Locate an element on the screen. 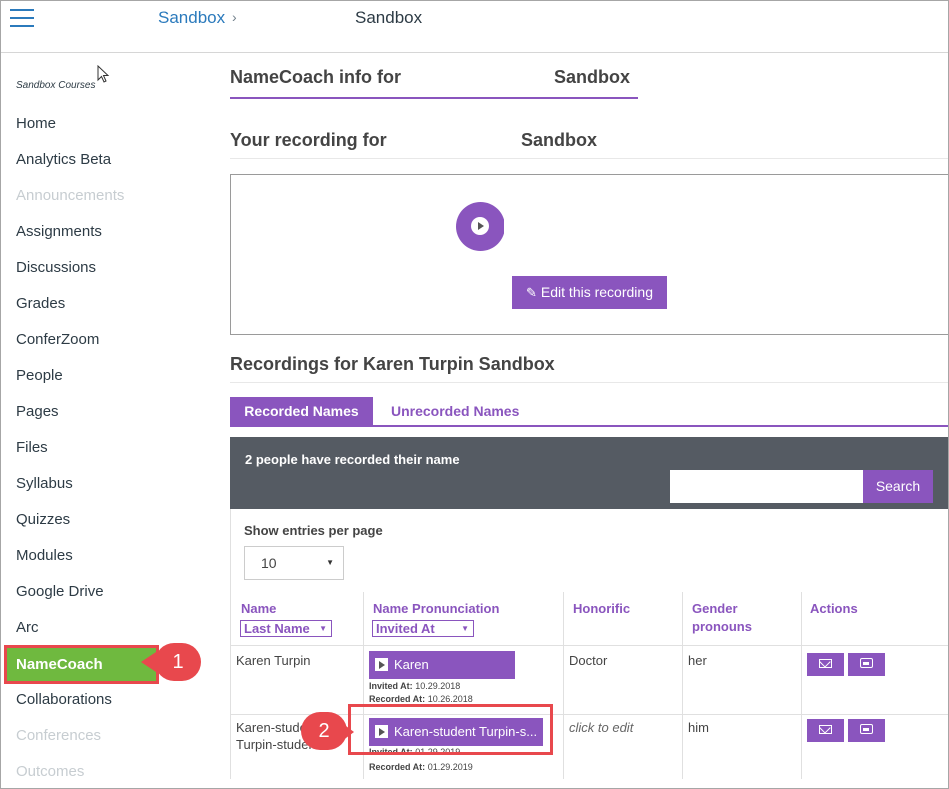 The height and width of the screenshot is (789, 949). column-header-honorific: Honorific is located at coordinates (602, 608).